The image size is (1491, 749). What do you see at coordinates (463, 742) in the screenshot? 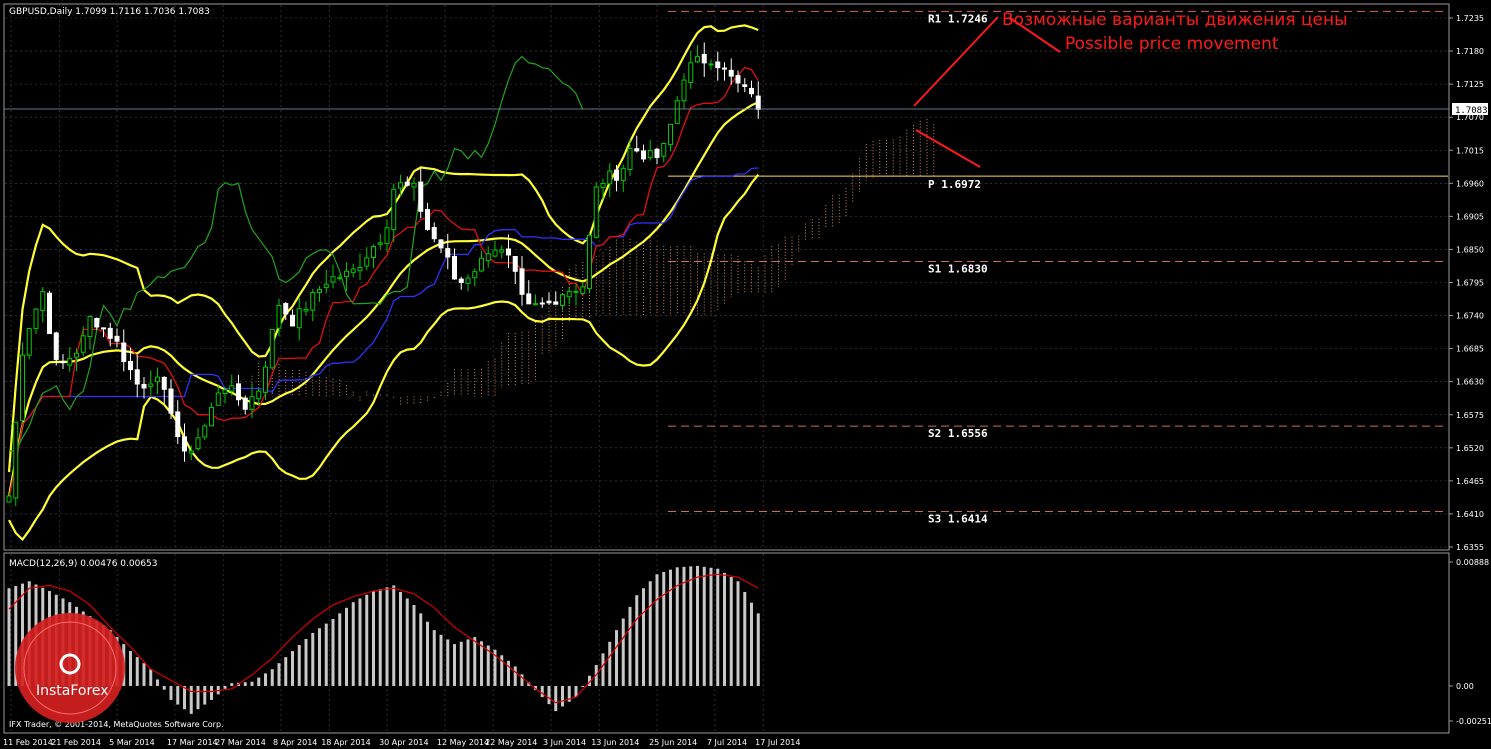
I see `time-tick-label: 12 May 2014` at bounding box center [463, 742].